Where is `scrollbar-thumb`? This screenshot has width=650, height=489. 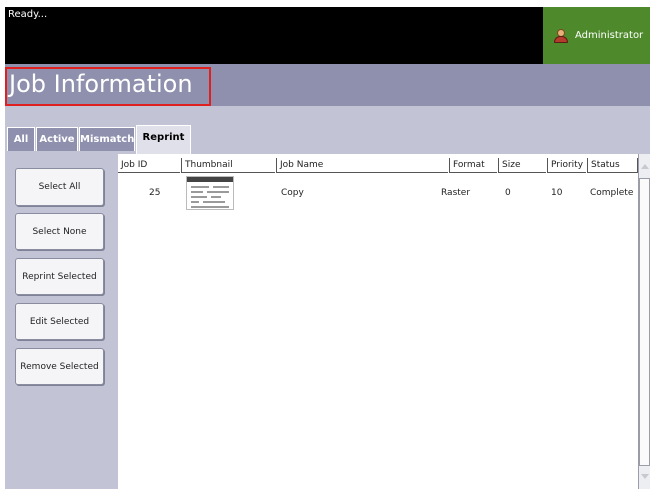 scrollbar-thumb is located at coordinates (644, 322).